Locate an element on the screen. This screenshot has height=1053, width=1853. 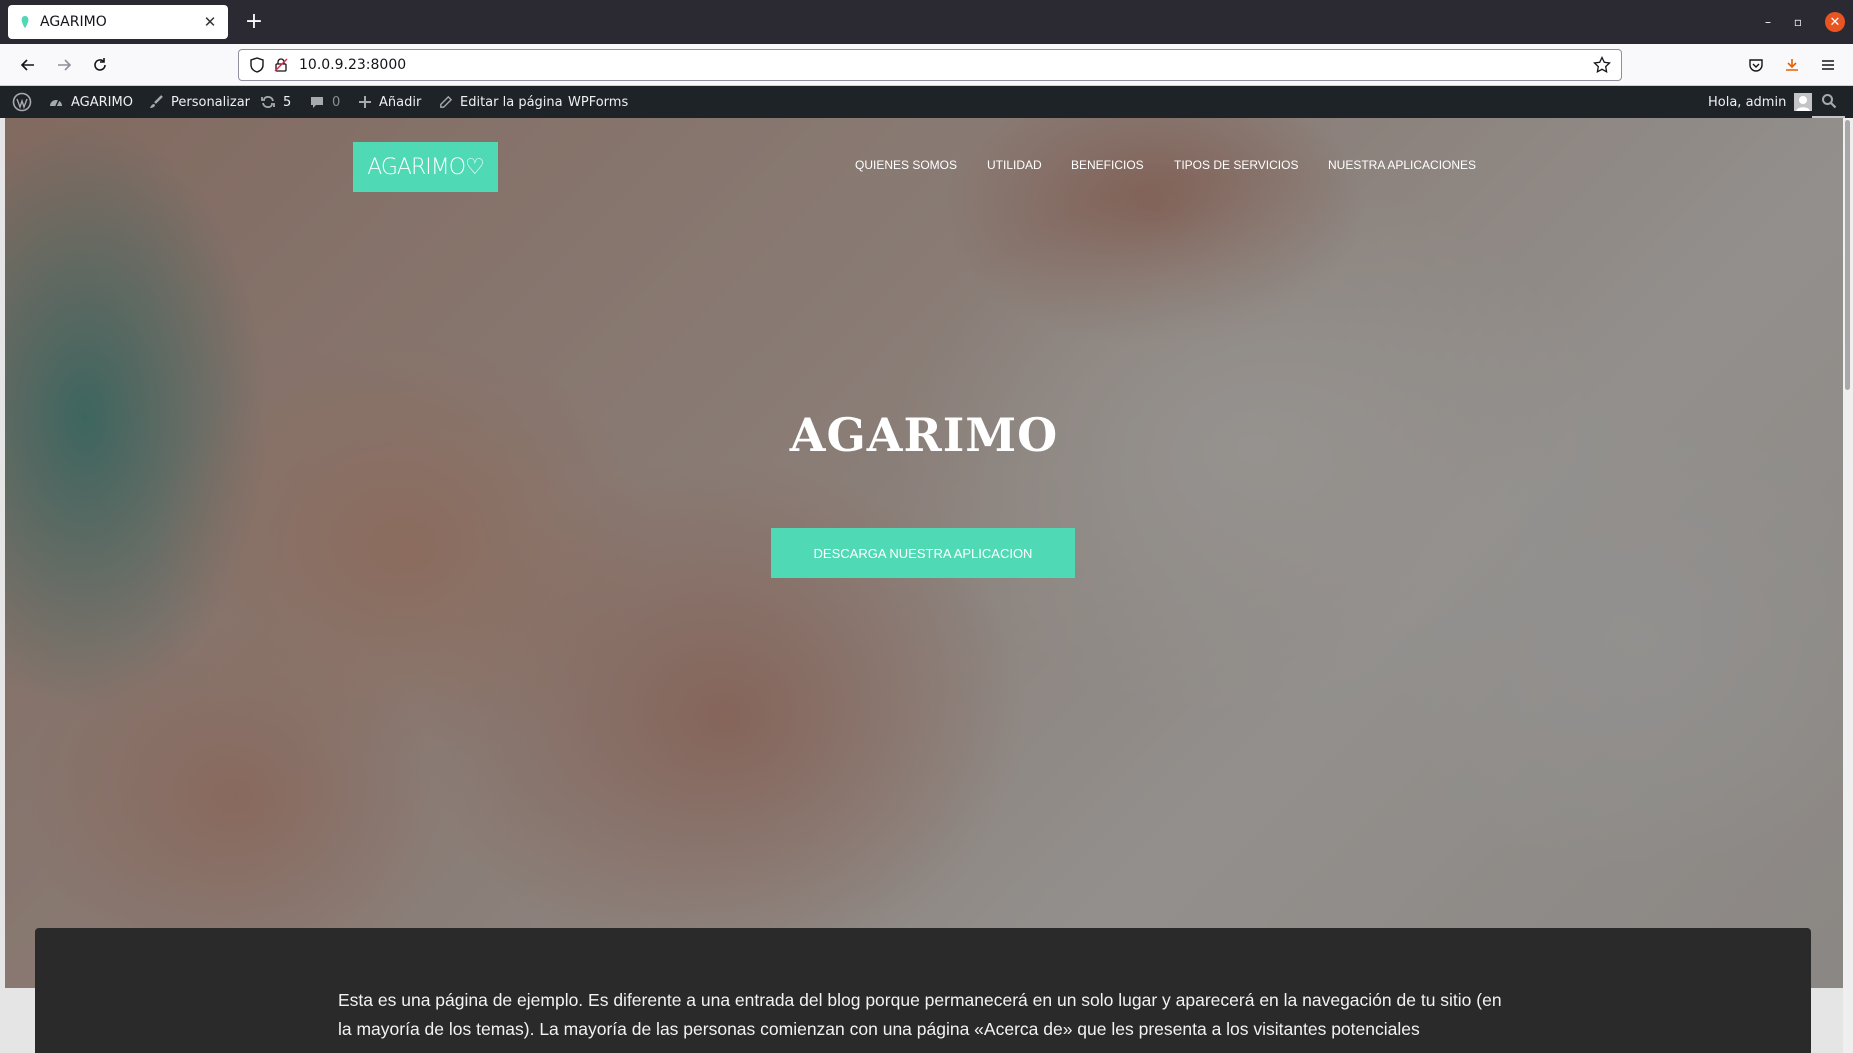
user-avatar-icon is located at coordinates (1803, 103).